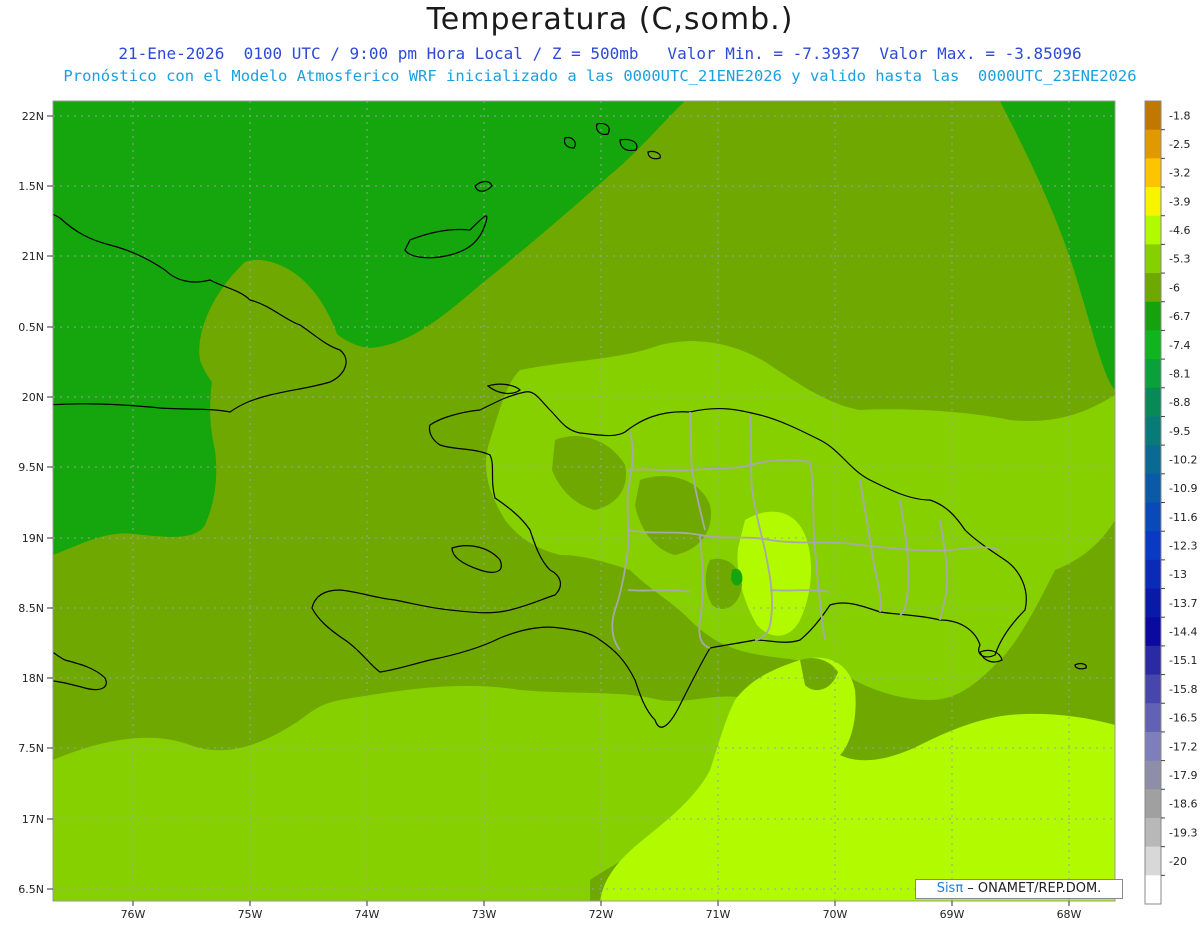 The height and width of the screenshot is (927, 1200). Describe the element at coordinates (1179, 173) in the screenshot. I see `colorbar-label: -3.2` at that location.